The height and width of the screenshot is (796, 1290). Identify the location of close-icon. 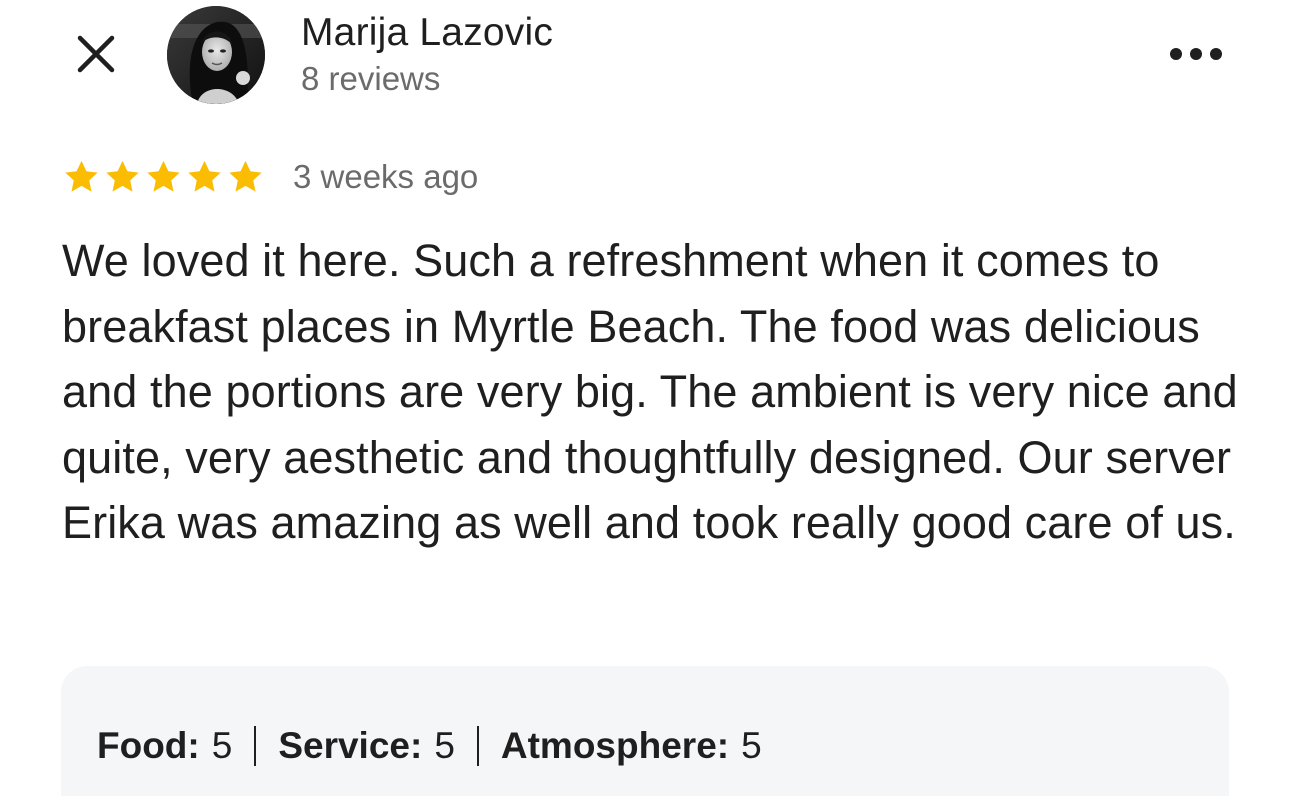
(96, 54).